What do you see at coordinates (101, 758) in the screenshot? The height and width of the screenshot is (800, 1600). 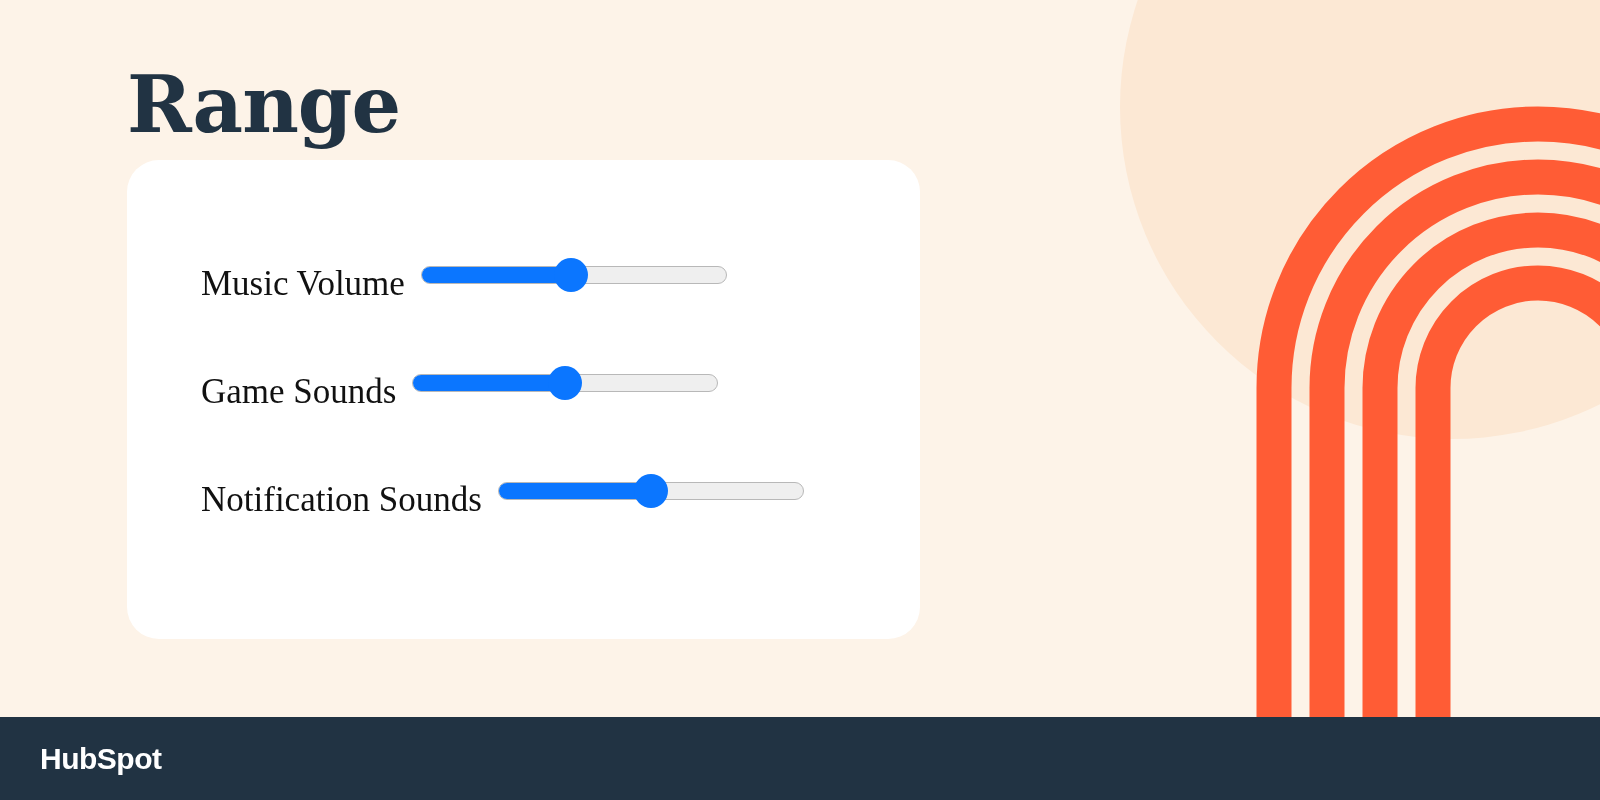 I see `brand-logo: HubSpot` at bounding box center [101, 758].